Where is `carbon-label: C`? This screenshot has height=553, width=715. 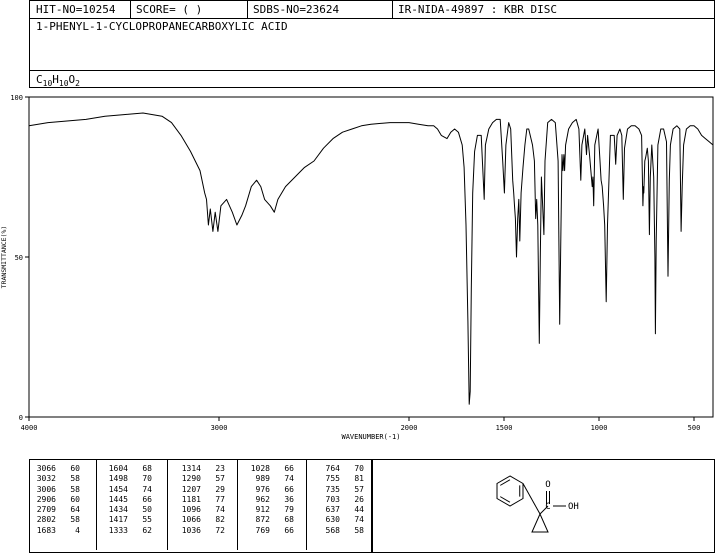 carbon-label: C is located at coordinates (547, 507).